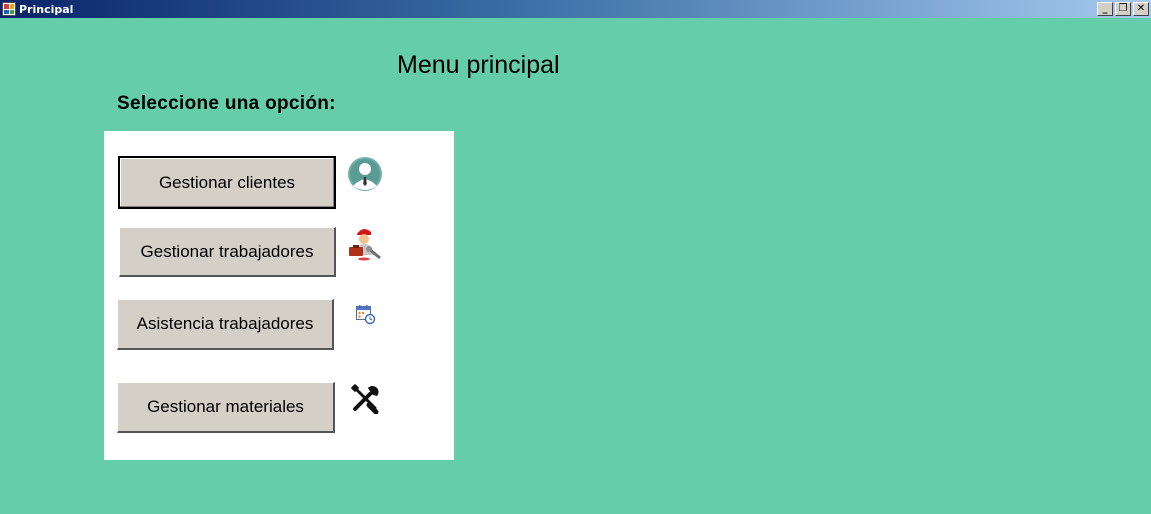 Image resolution: width=1151 pixels, height=514 pixels. What do you see at coordinates (226, 103) in the screenshot?
I see `instruction-label: Seleccione una opción:` at bounding box center [226, 103].